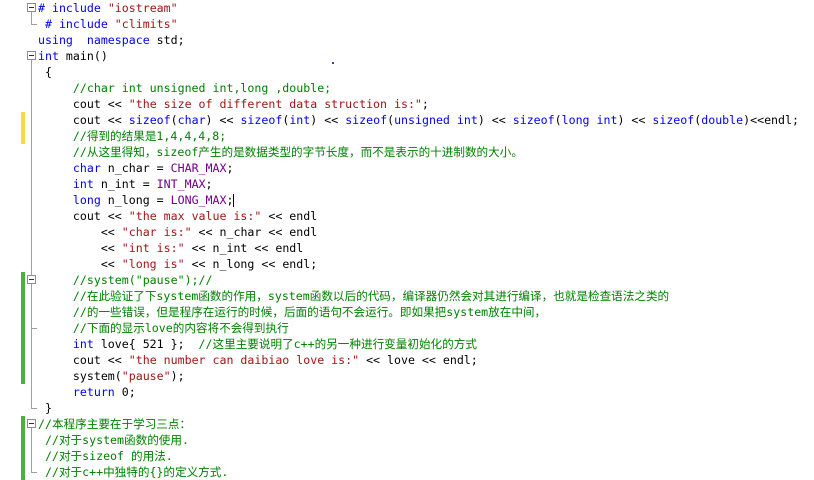 Image resolution: width=814 pixels, height=480 pixels. Describe the element at coordinates (418, 360) in the screenshot. I see `code-token: << love << endl;` at that location.